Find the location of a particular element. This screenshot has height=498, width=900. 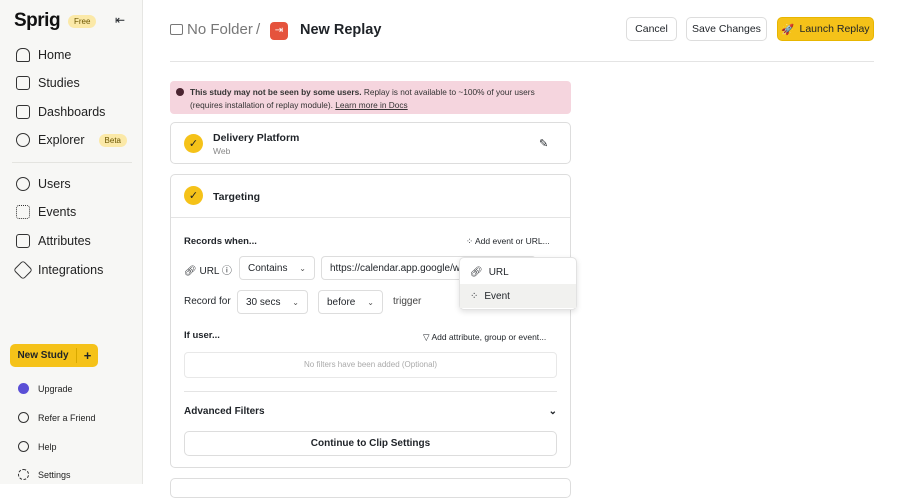

nav-label: Integrations is located at coordinates (71, 270).